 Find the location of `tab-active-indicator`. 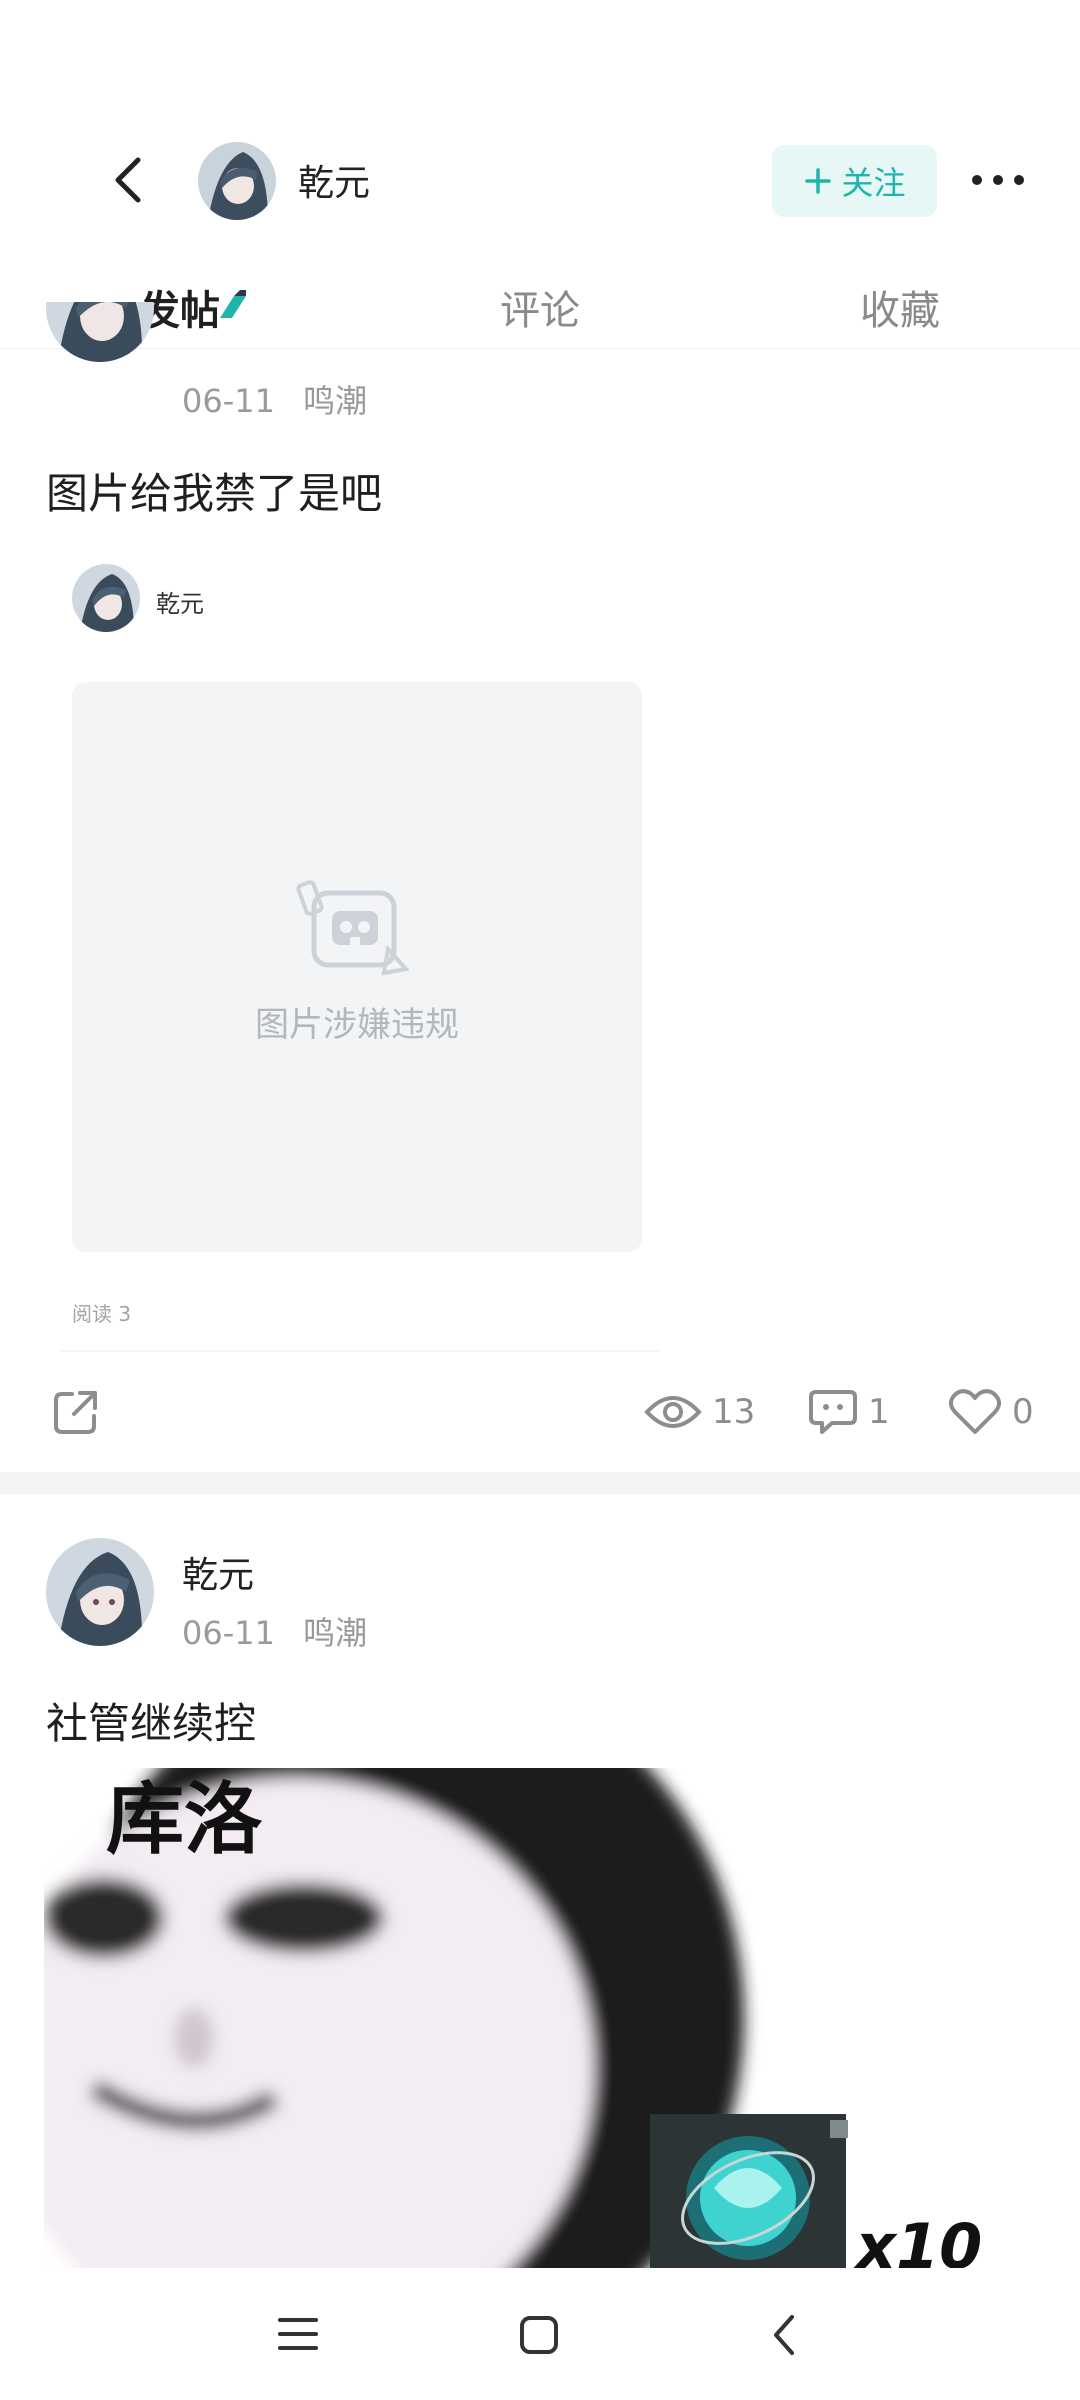

tab-active-indicator is located at coordinates (233, 304).